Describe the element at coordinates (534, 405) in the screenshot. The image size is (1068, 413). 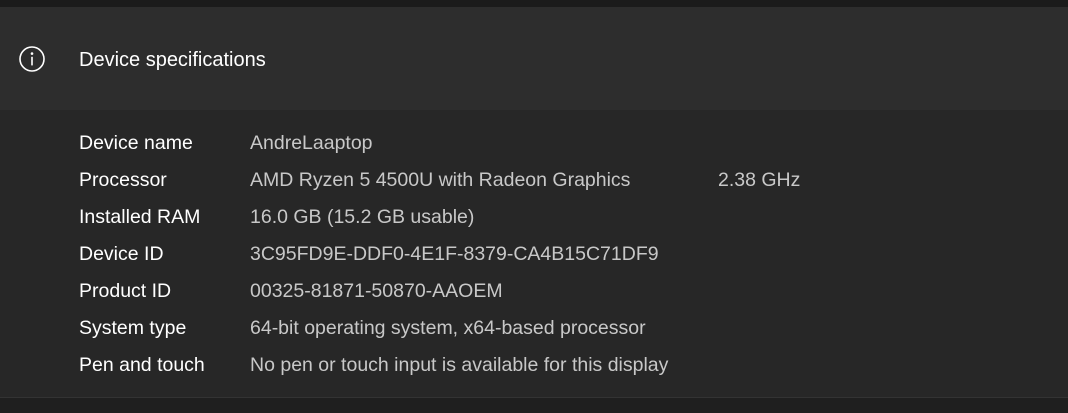
I see `bottom-divider` at that location.